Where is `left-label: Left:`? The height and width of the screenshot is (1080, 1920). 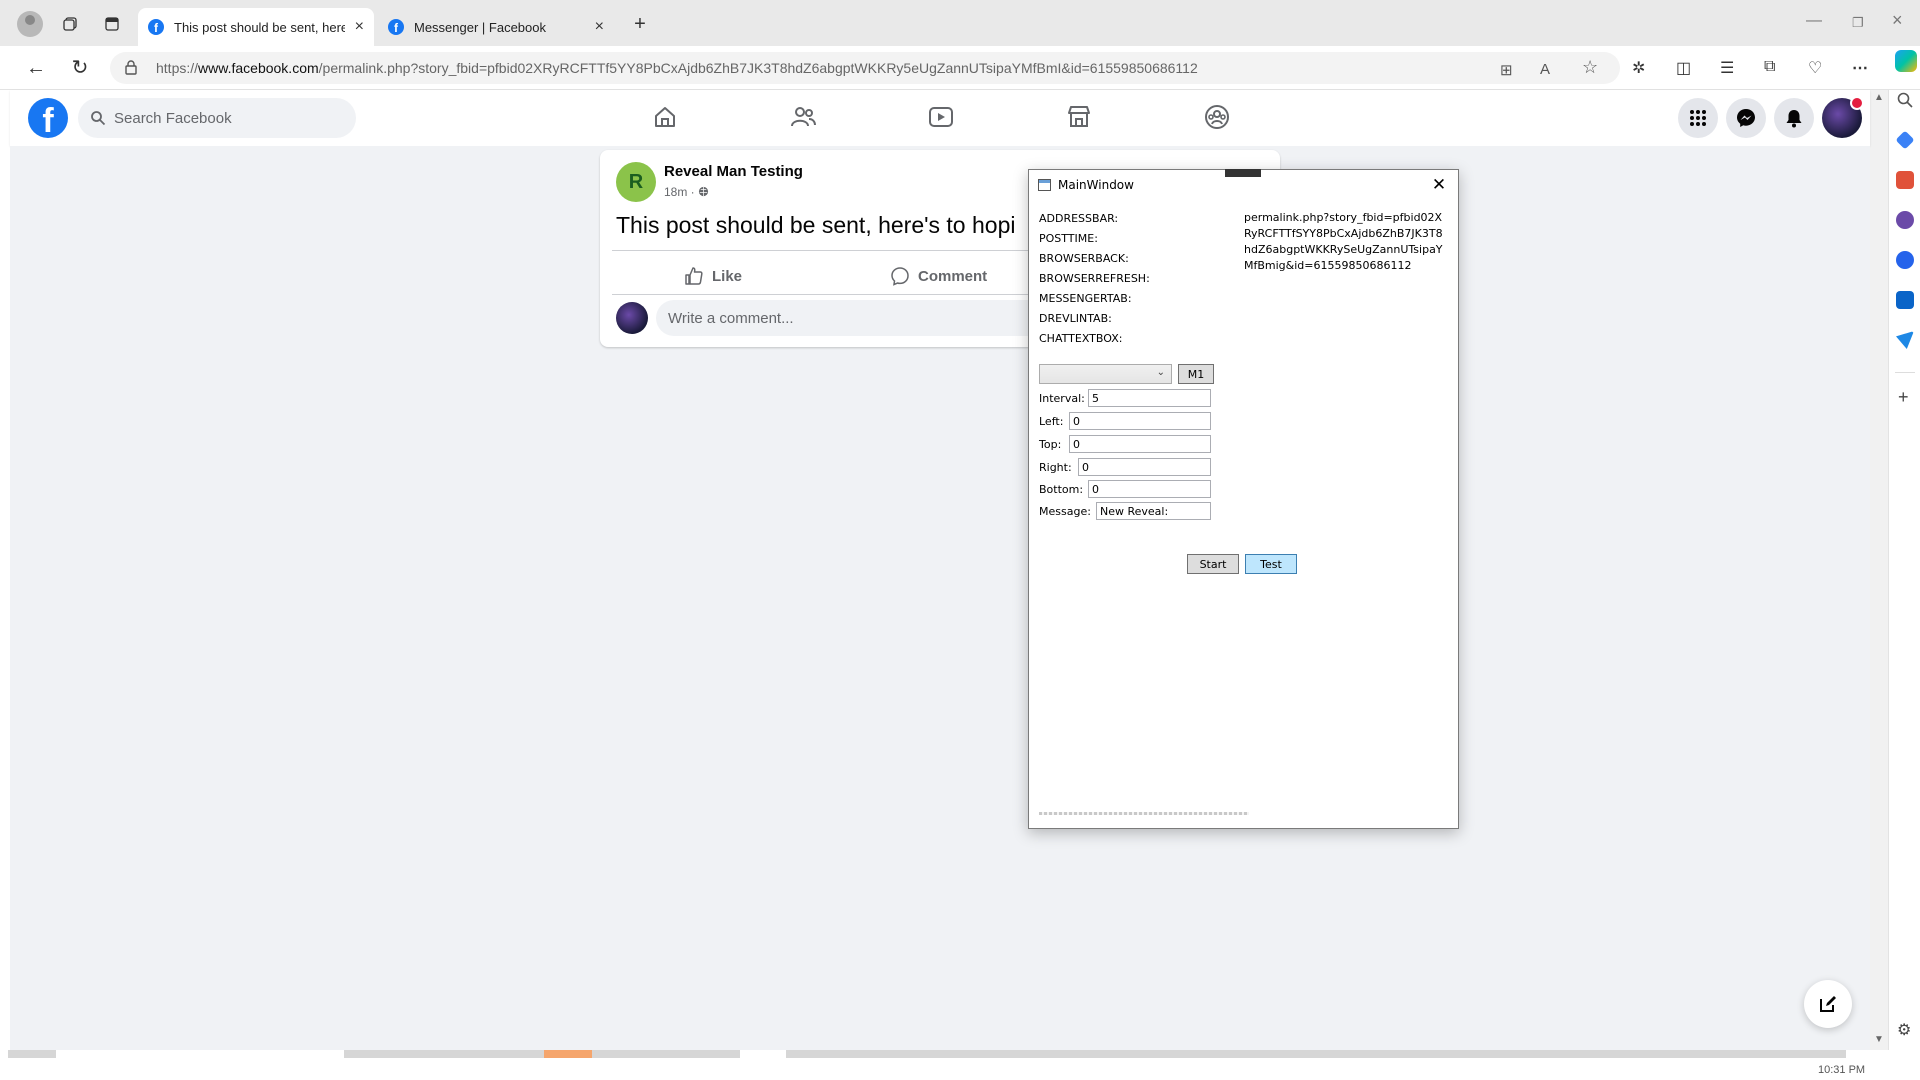 left-label: Left: is located at coordinates (1051, 421).